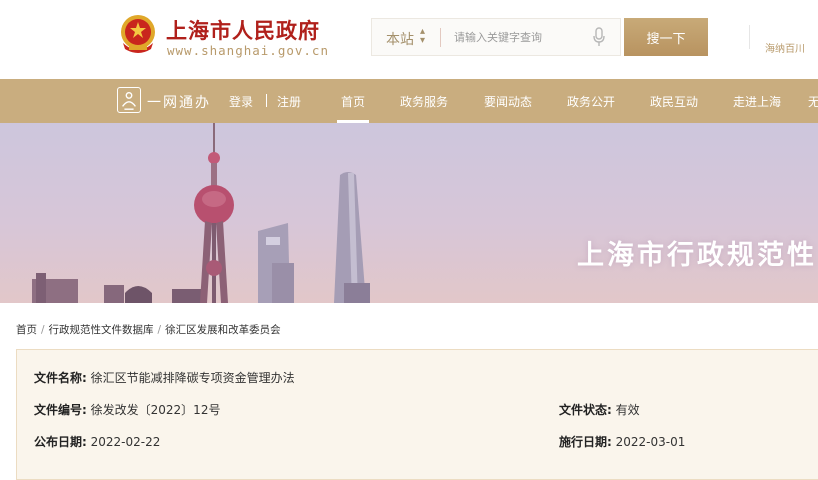 This screenshot has width=818, height=480. What do you see at coordinates (60, 410) in the screenshot?
I see `document-number-label: 文件编号:` at bounding box center [60, 410].